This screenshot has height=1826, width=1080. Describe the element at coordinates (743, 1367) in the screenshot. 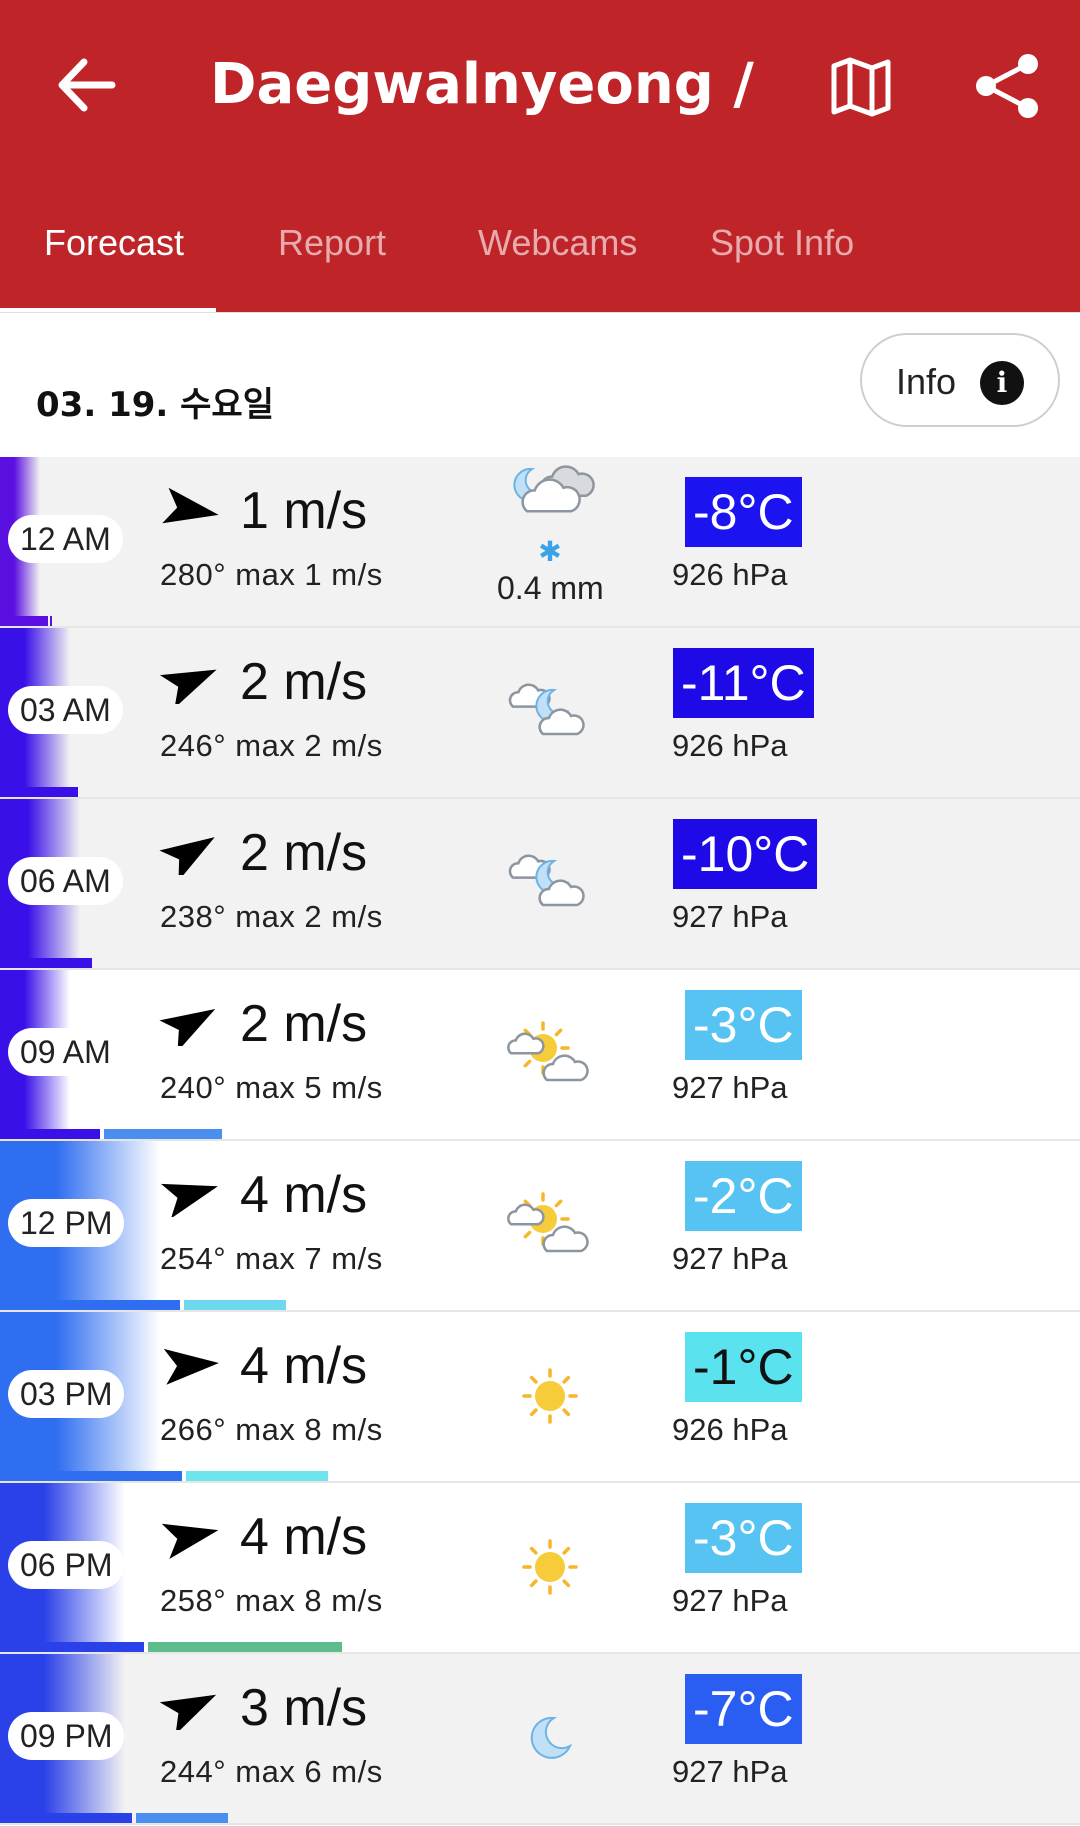

I see `temperature-badge: -1°C` at that location.